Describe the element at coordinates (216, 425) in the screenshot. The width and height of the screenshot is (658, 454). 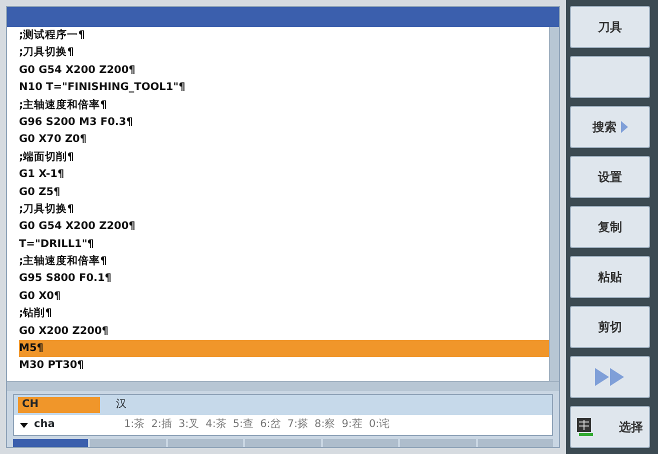
I see `candidate-character: 4:茶` at that location.